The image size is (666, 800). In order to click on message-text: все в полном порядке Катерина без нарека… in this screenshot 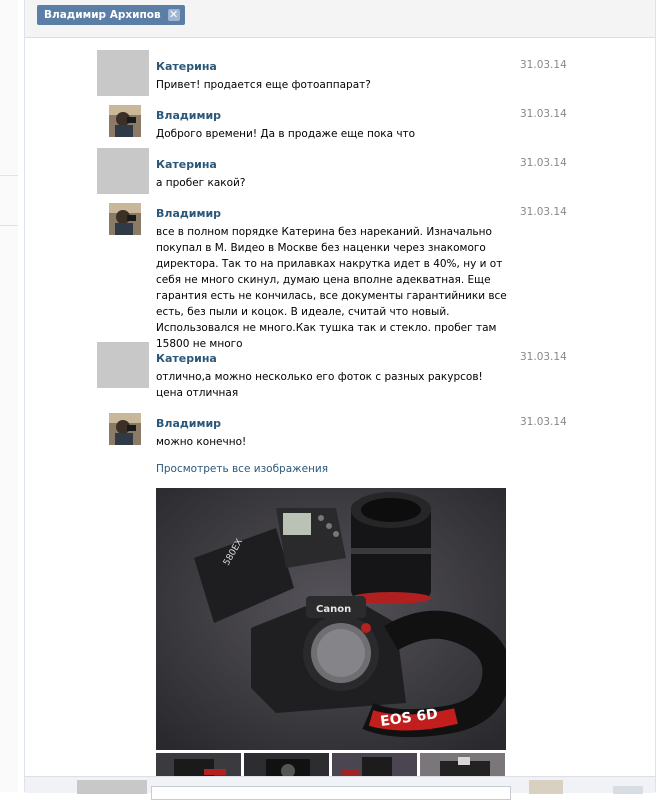, I will do `click(331, 288)`.